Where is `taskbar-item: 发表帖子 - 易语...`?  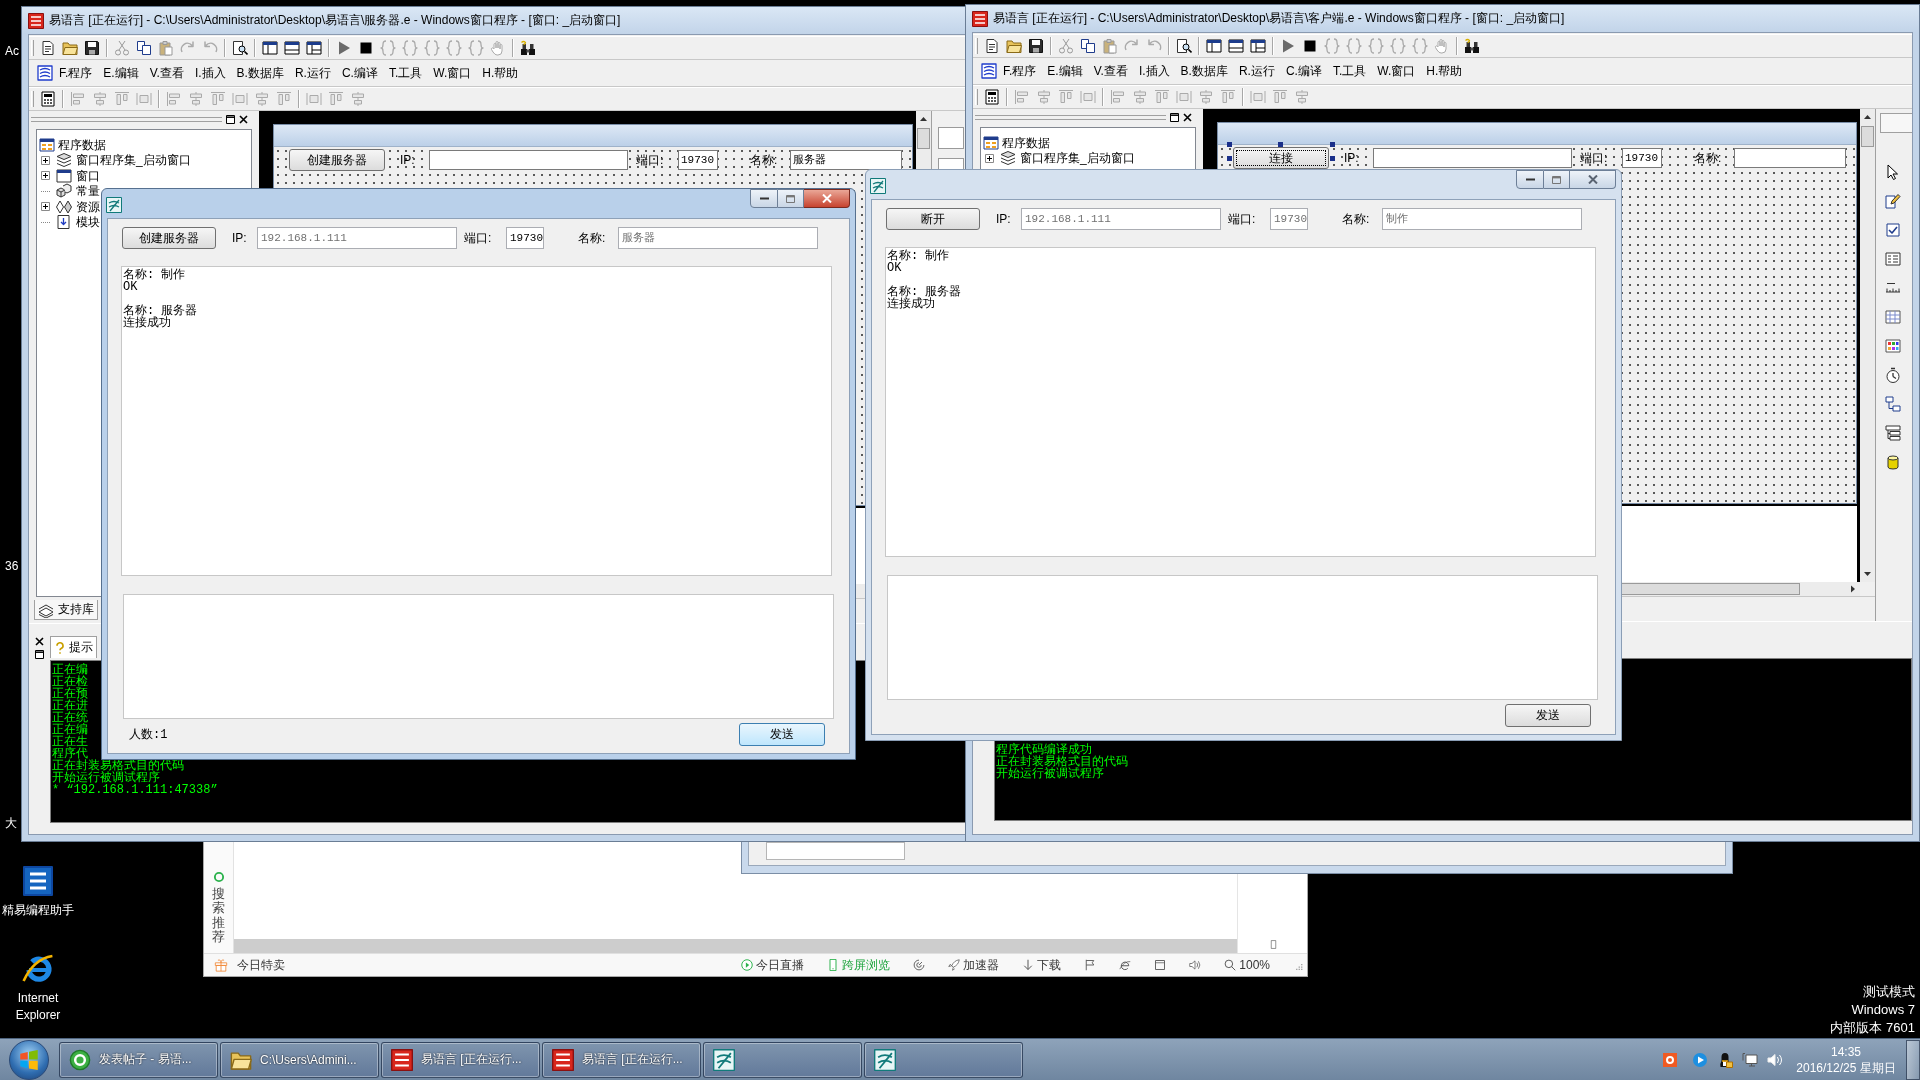 taskbar-item: 发表帖子 - 易语... is located at coordinates (138, 1059).